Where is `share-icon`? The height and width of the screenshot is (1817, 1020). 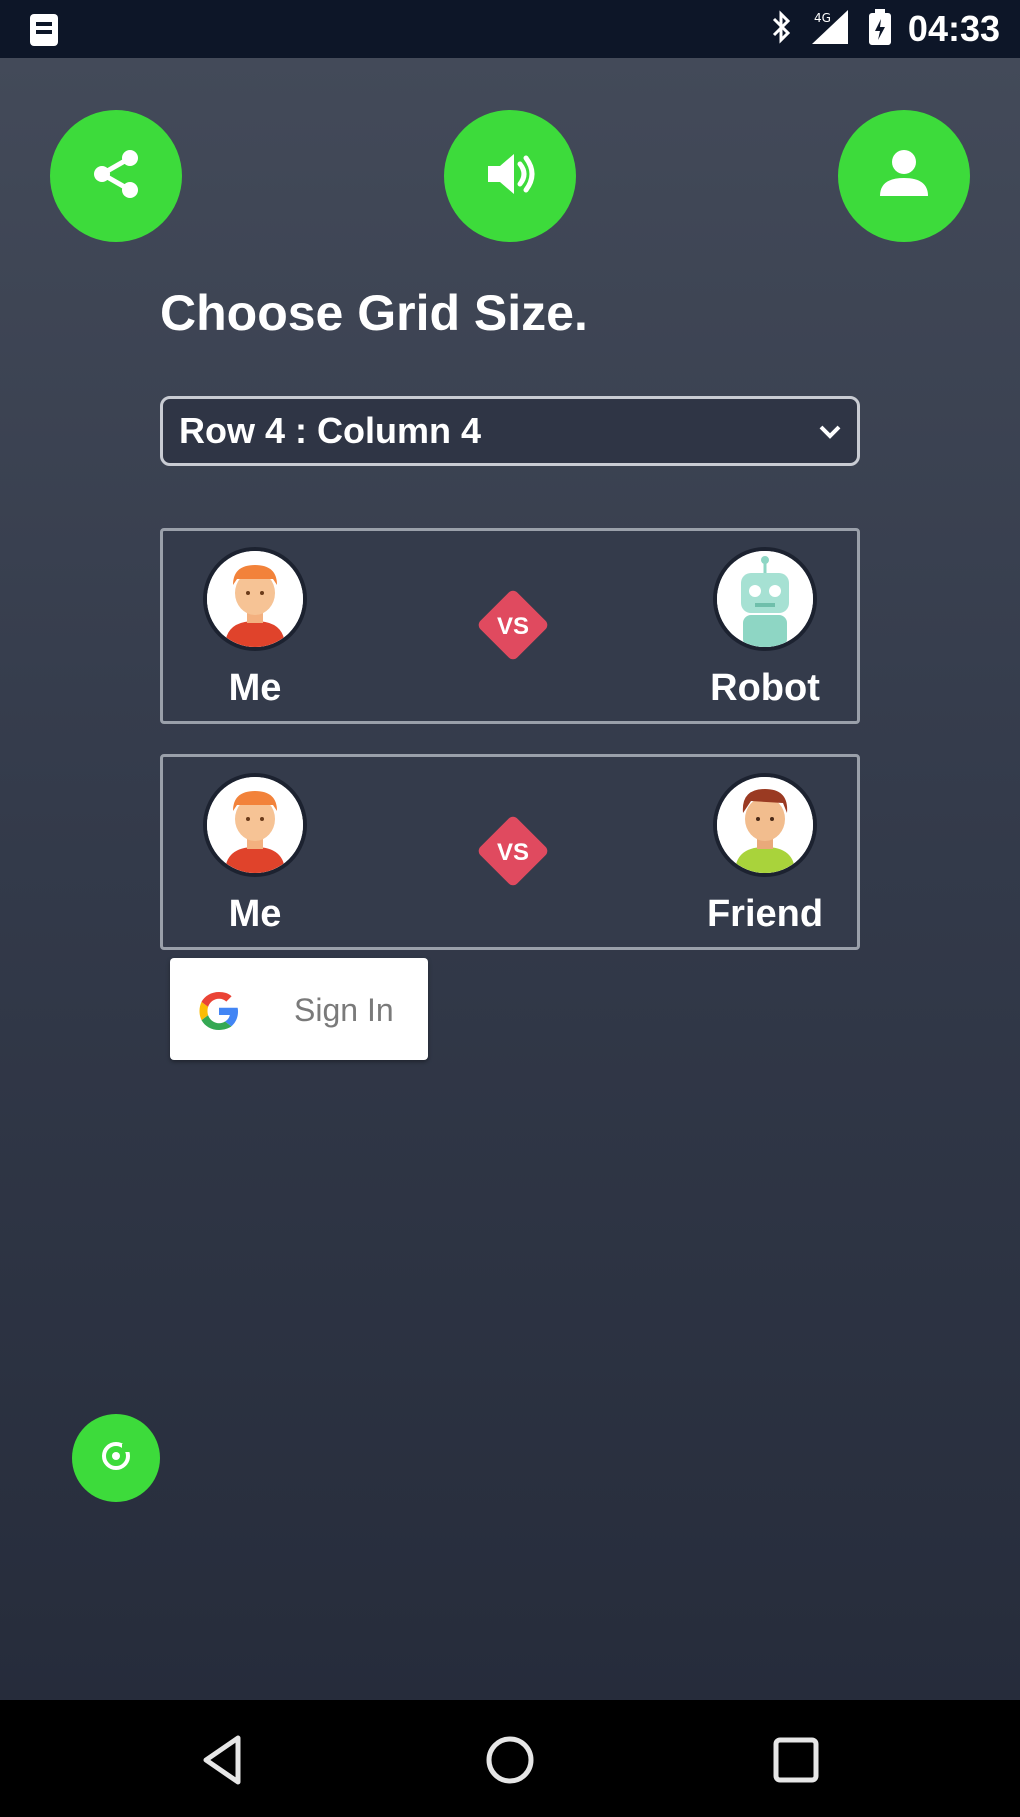 share-icon is located at coordinates (116, 176).